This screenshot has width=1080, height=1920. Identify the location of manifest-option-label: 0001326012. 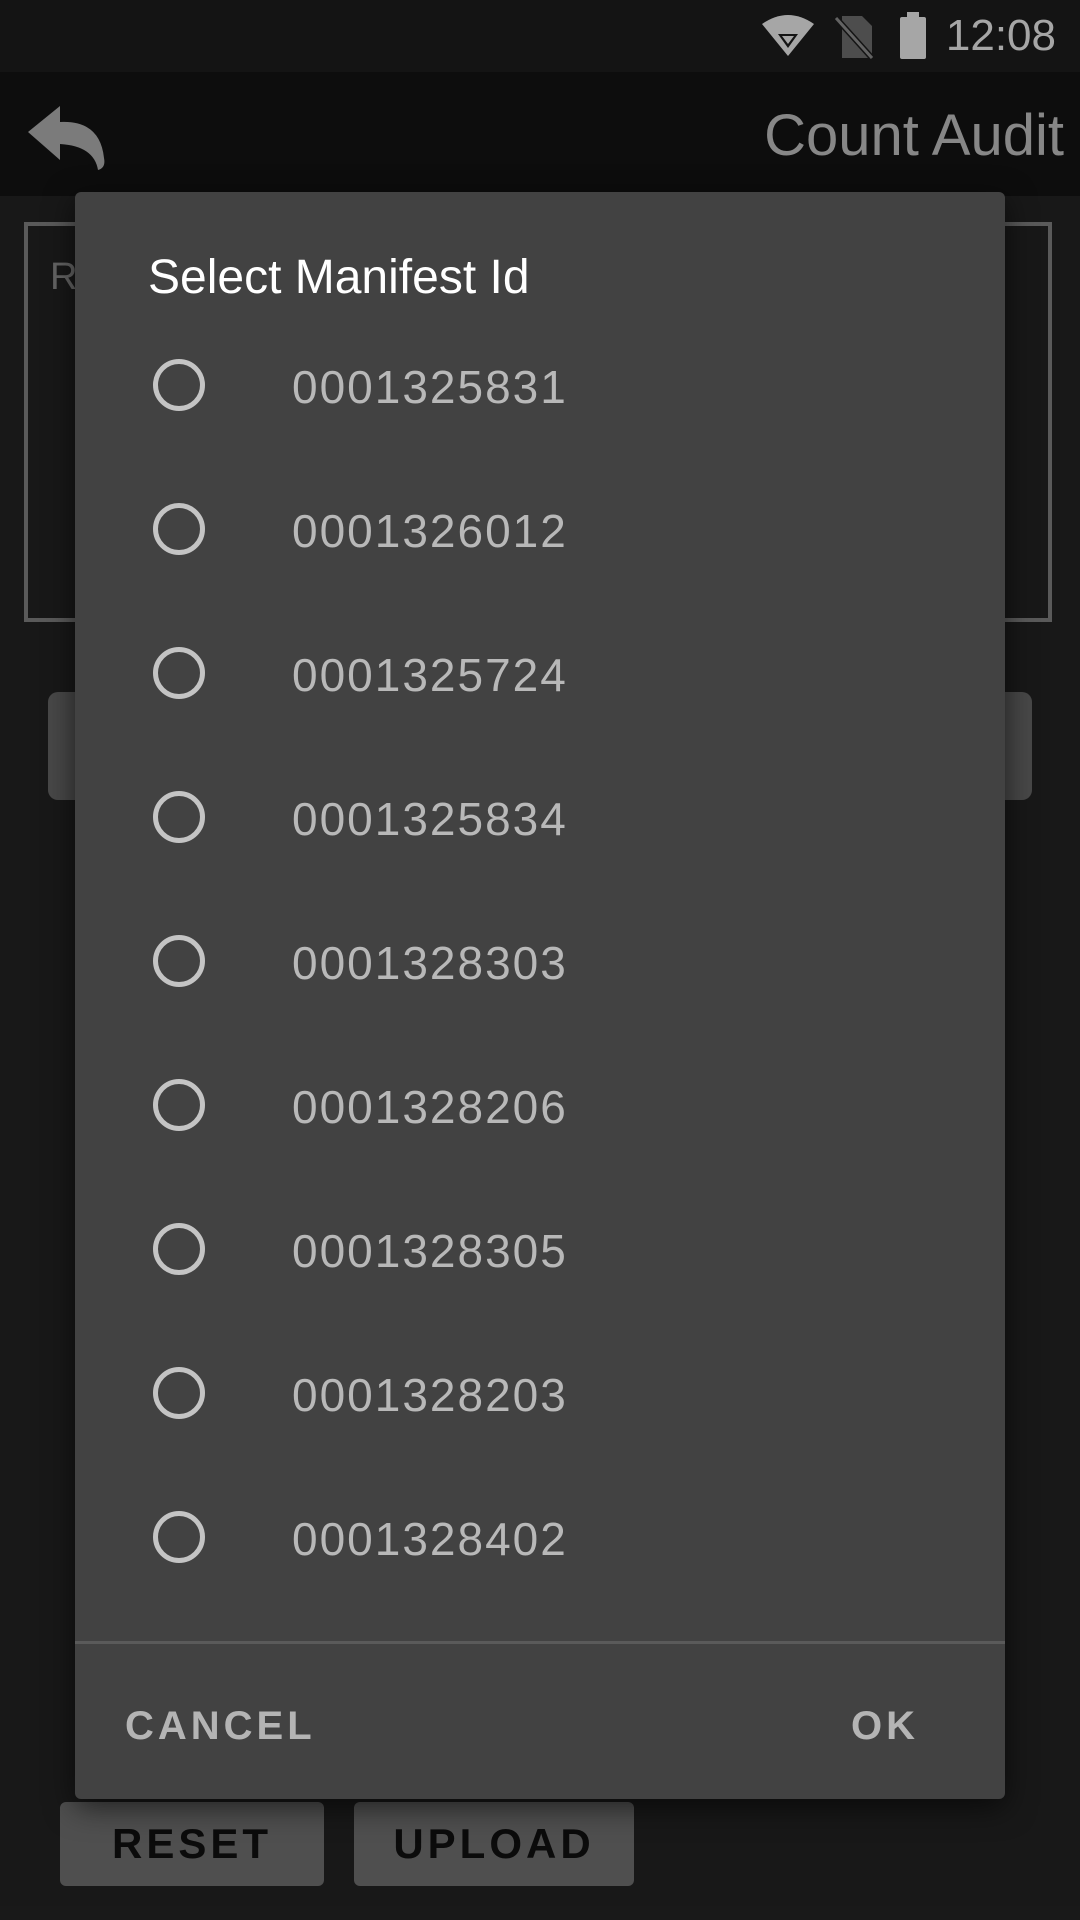
(430, 531).